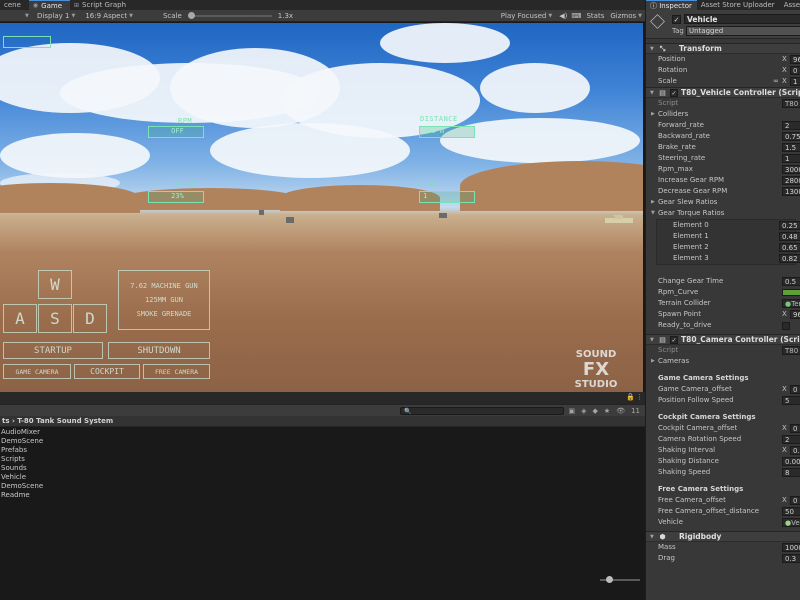 The width and height of the screenshot is (800, 600). Describe the element at coordinates (322, 495) in the screenshot. I see `list-item: Readme` at that location.